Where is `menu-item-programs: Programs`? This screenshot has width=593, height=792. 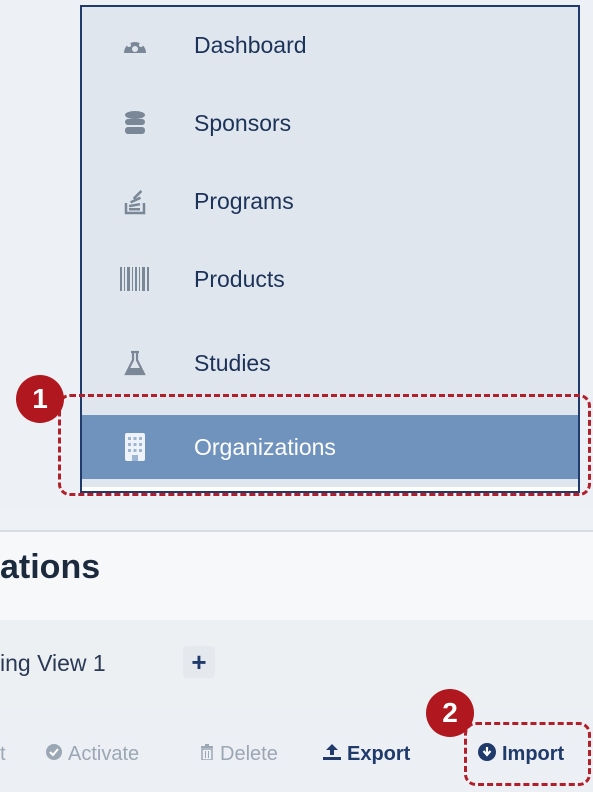 menu-item-programs: Programs is located at coordinates (330, 201).